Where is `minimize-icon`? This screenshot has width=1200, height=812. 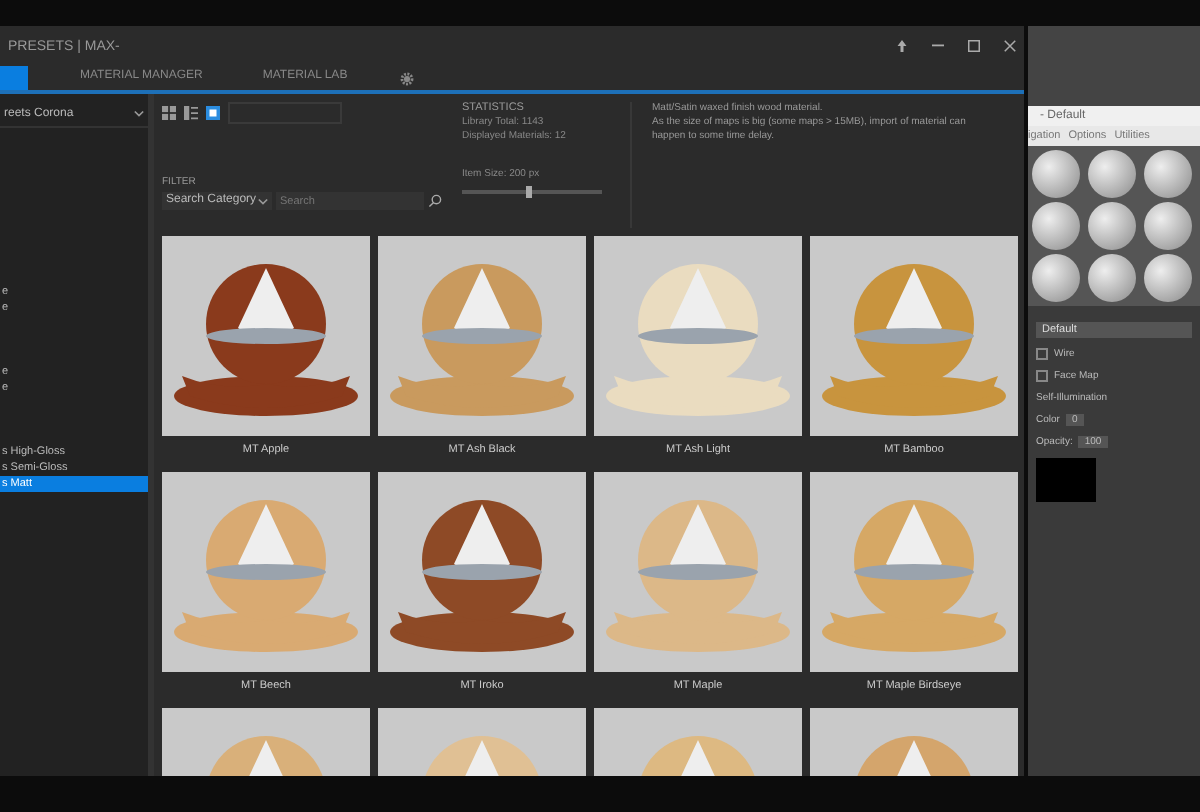
minimize-icon is located at coordinates (938, 46).